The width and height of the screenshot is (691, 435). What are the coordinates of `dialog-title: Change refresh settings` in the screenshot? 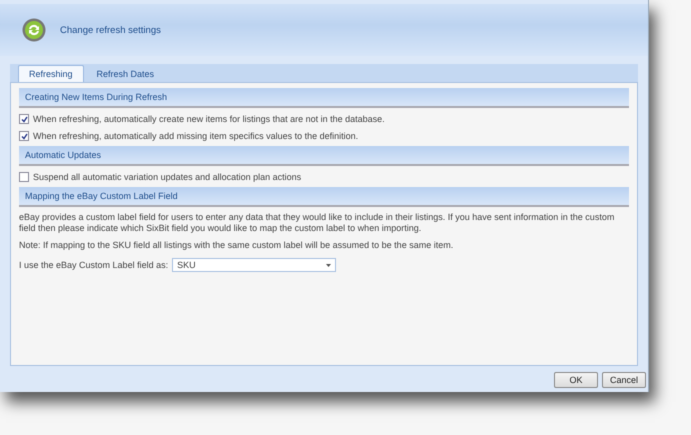 It's located at (110, 30).